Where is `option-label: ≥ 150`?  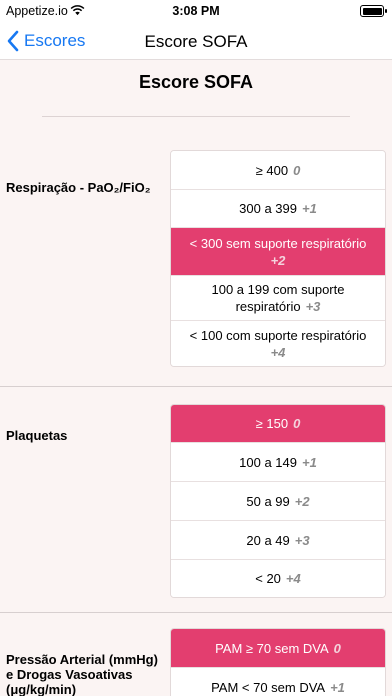
option-label: ≥ 150 is located at coordinates (272, 423).